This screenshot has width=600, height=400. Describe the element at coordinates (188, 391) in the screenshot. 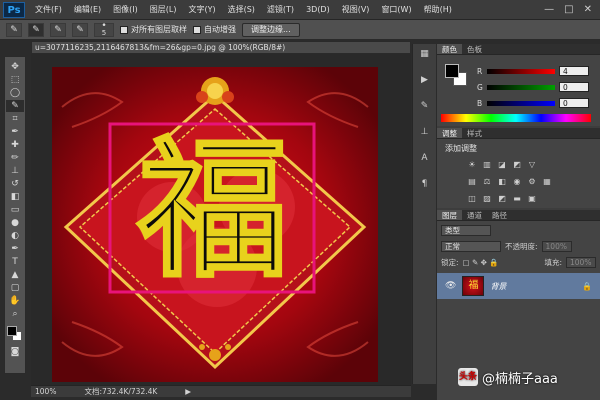

I see `status-arrow-icon: ▶` at that location.